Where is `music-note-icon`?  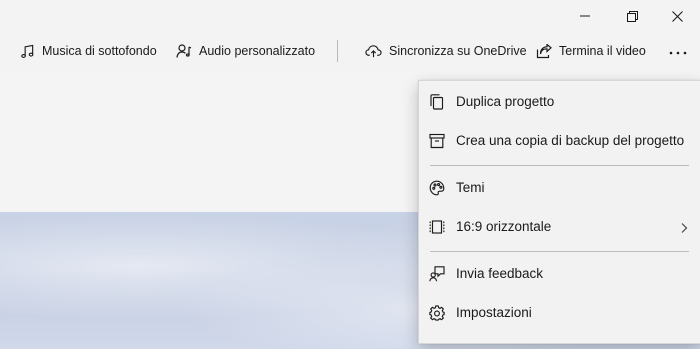
music-note-icon is located at coordinates (27, 51).